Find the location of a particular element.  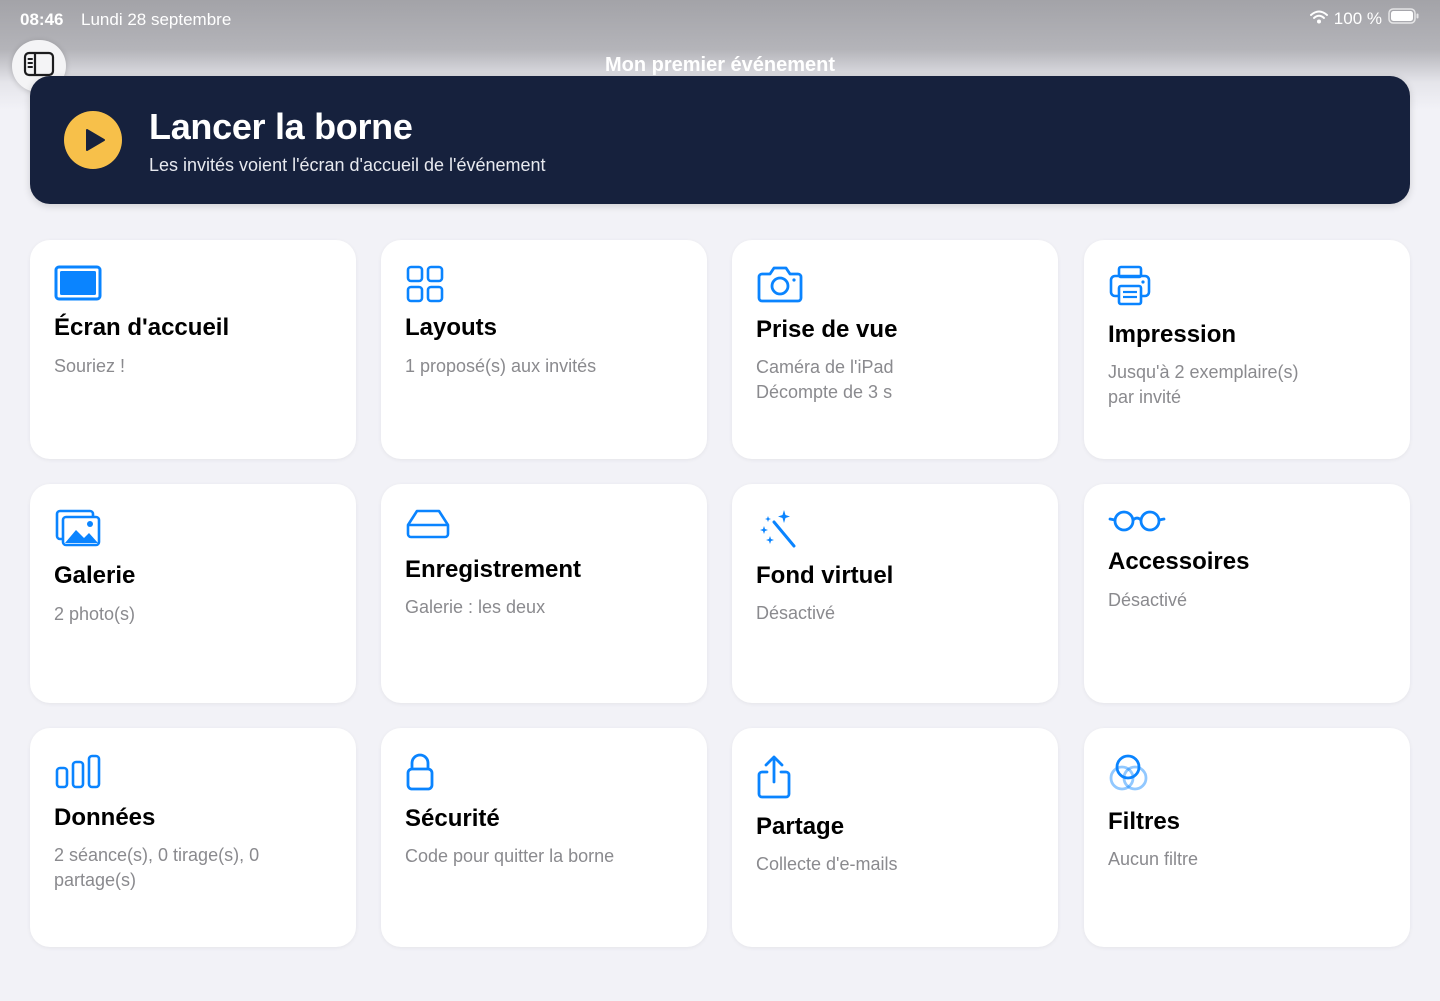

play-icon is located at coordinates (93, 140).